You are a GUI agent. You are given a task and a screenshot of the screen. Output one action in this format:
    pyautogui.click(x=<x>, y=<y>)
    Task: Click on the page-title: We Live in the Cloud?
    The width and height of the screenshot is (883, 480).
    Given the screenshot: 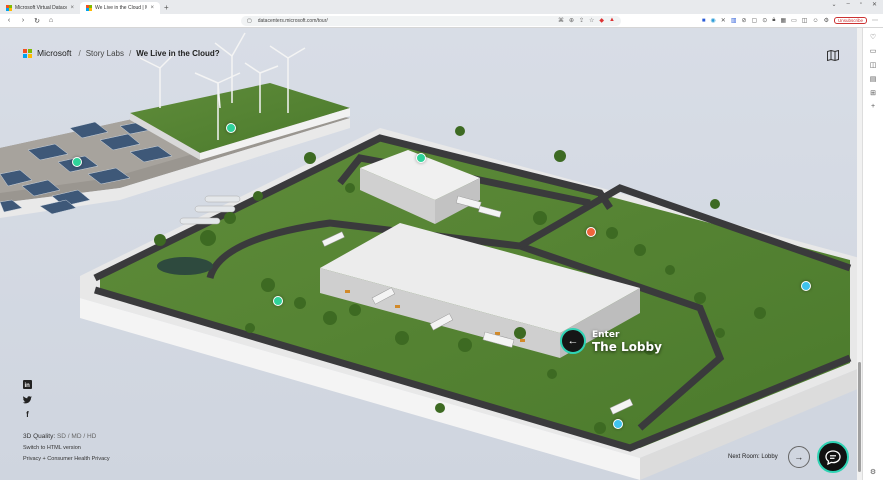 What is the action you would take?
    pyautogui.click(x=178, y=53)
    